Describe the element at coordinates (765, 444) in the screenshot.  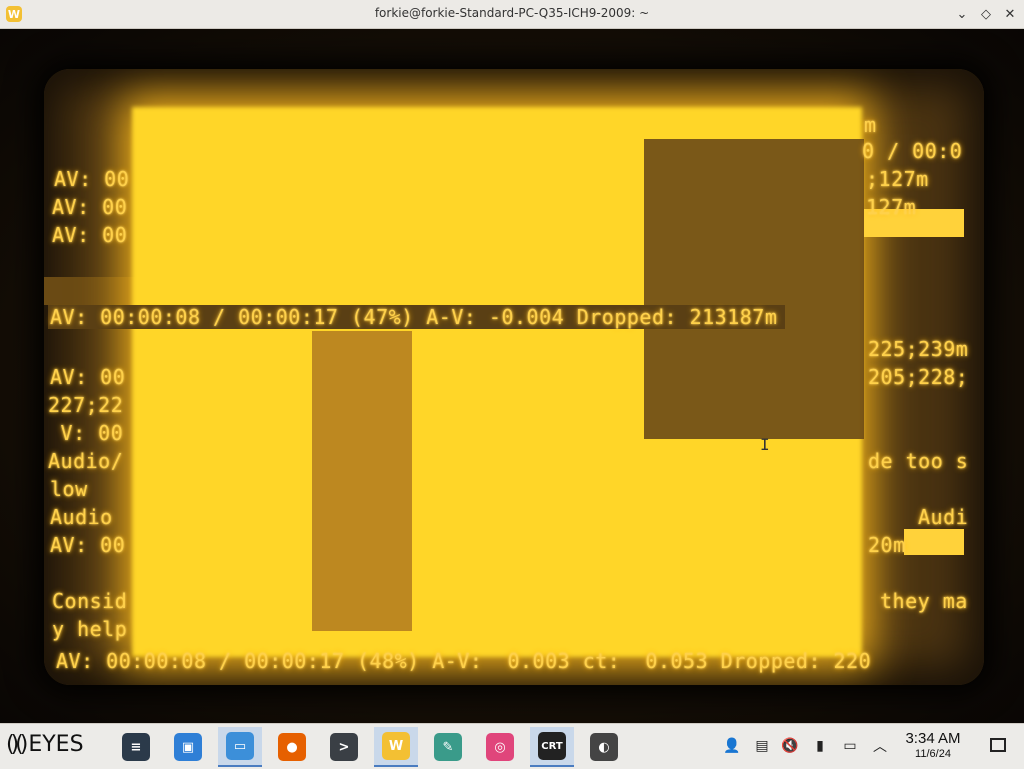
I see `text-cursor-icon: I` at that location.